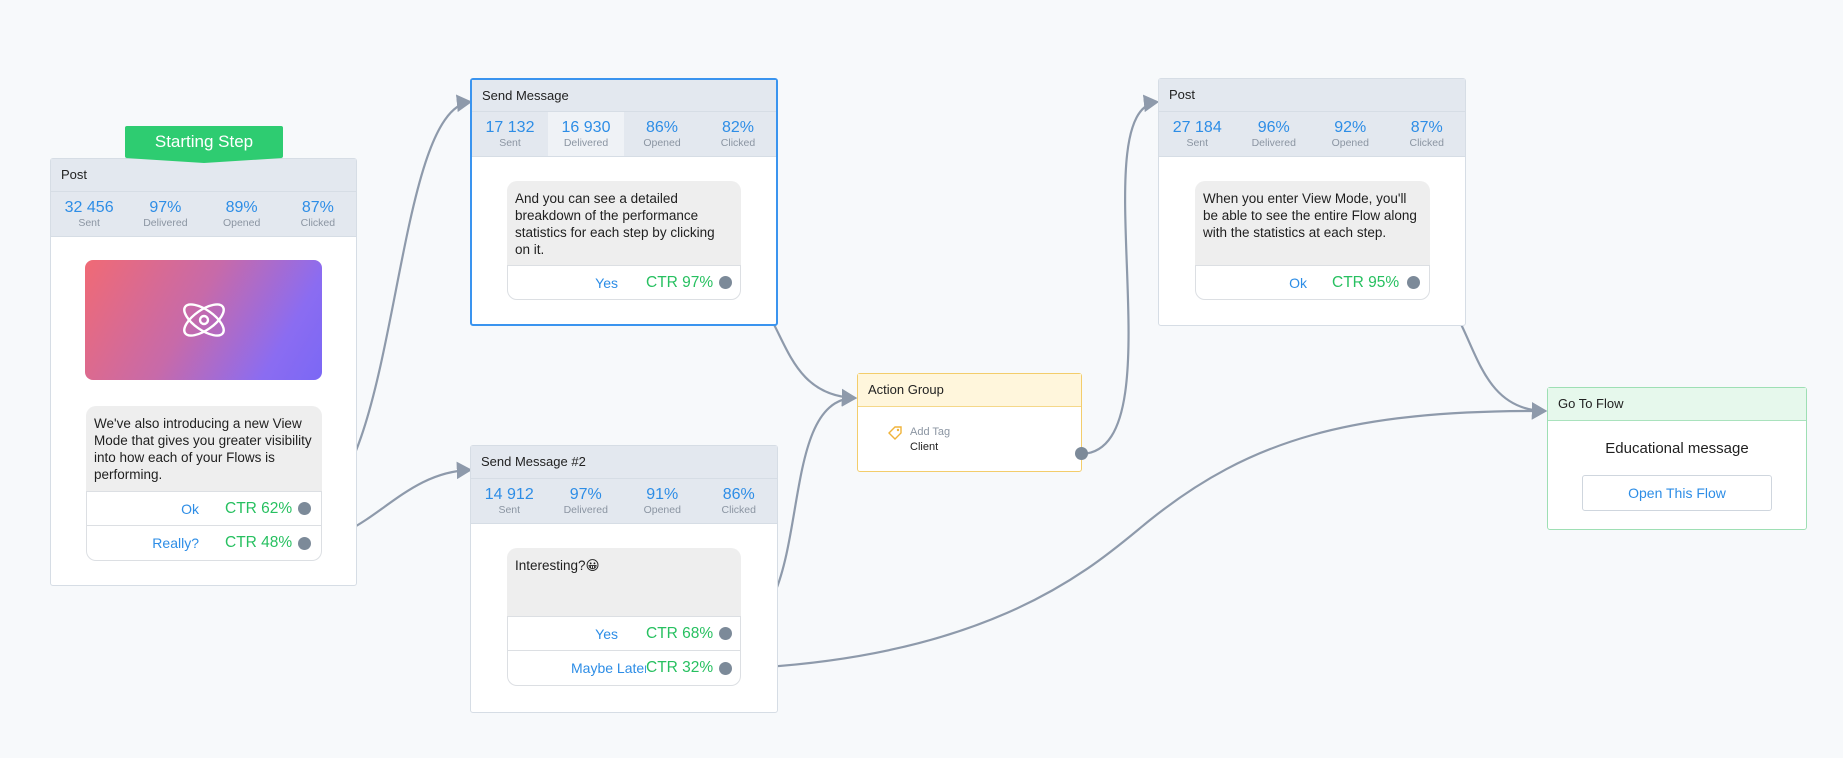 Image resolution: width=1843 pixels, height=758 pixels. I want to click on tag-action-label: Add Tag, so click(930, 432).